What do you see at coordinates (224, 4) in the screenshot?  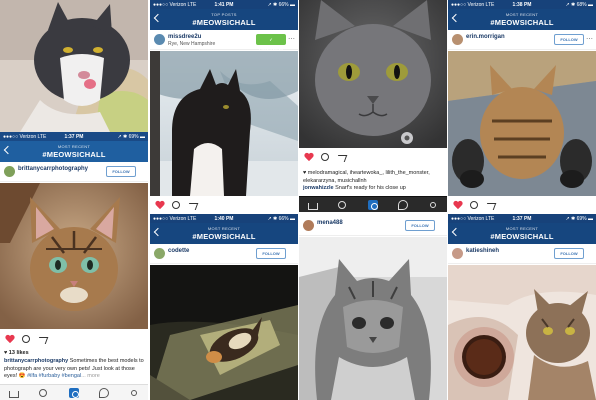 I see `status-bar: ●●●○○ Verizon LTE 1:41 PM ↗ ✱ 66% ▬` at bounding box center [224, 4].